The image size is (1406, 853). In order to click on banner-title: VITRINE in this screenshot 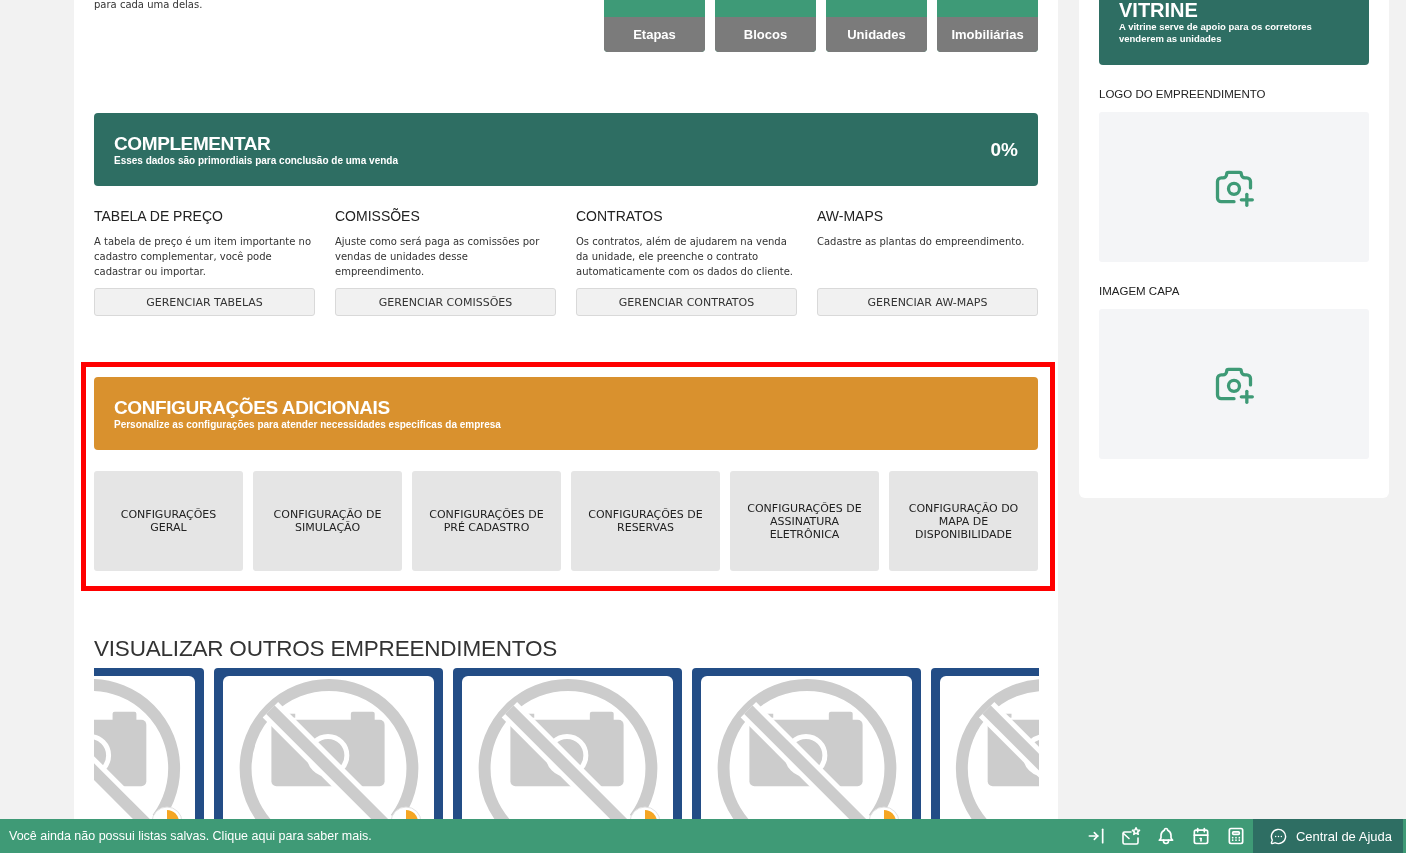, I will do `click(1159, 10)`.